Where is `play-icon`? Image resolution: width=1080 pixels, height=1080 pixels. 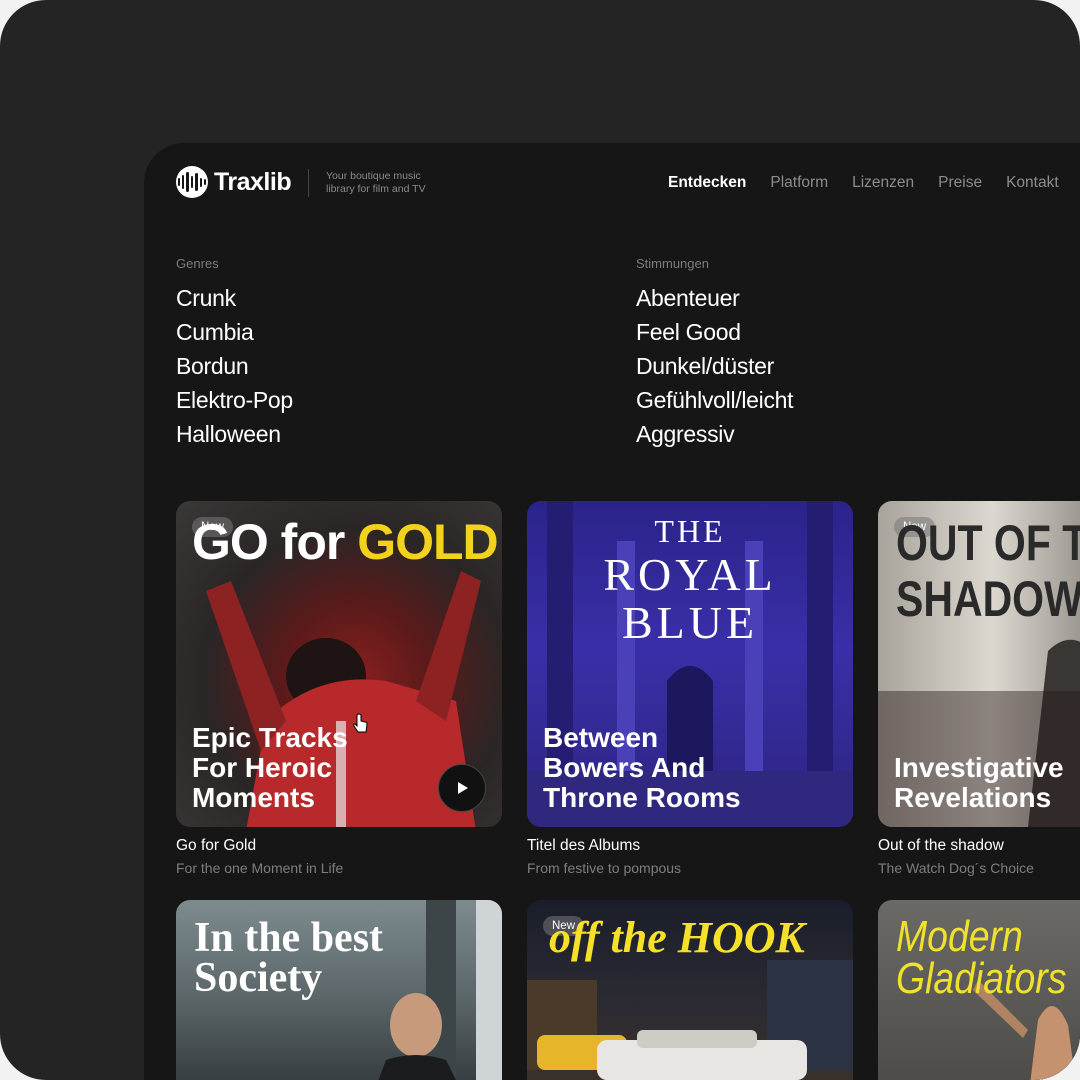
play-icon is located at coordinates (463, 788).